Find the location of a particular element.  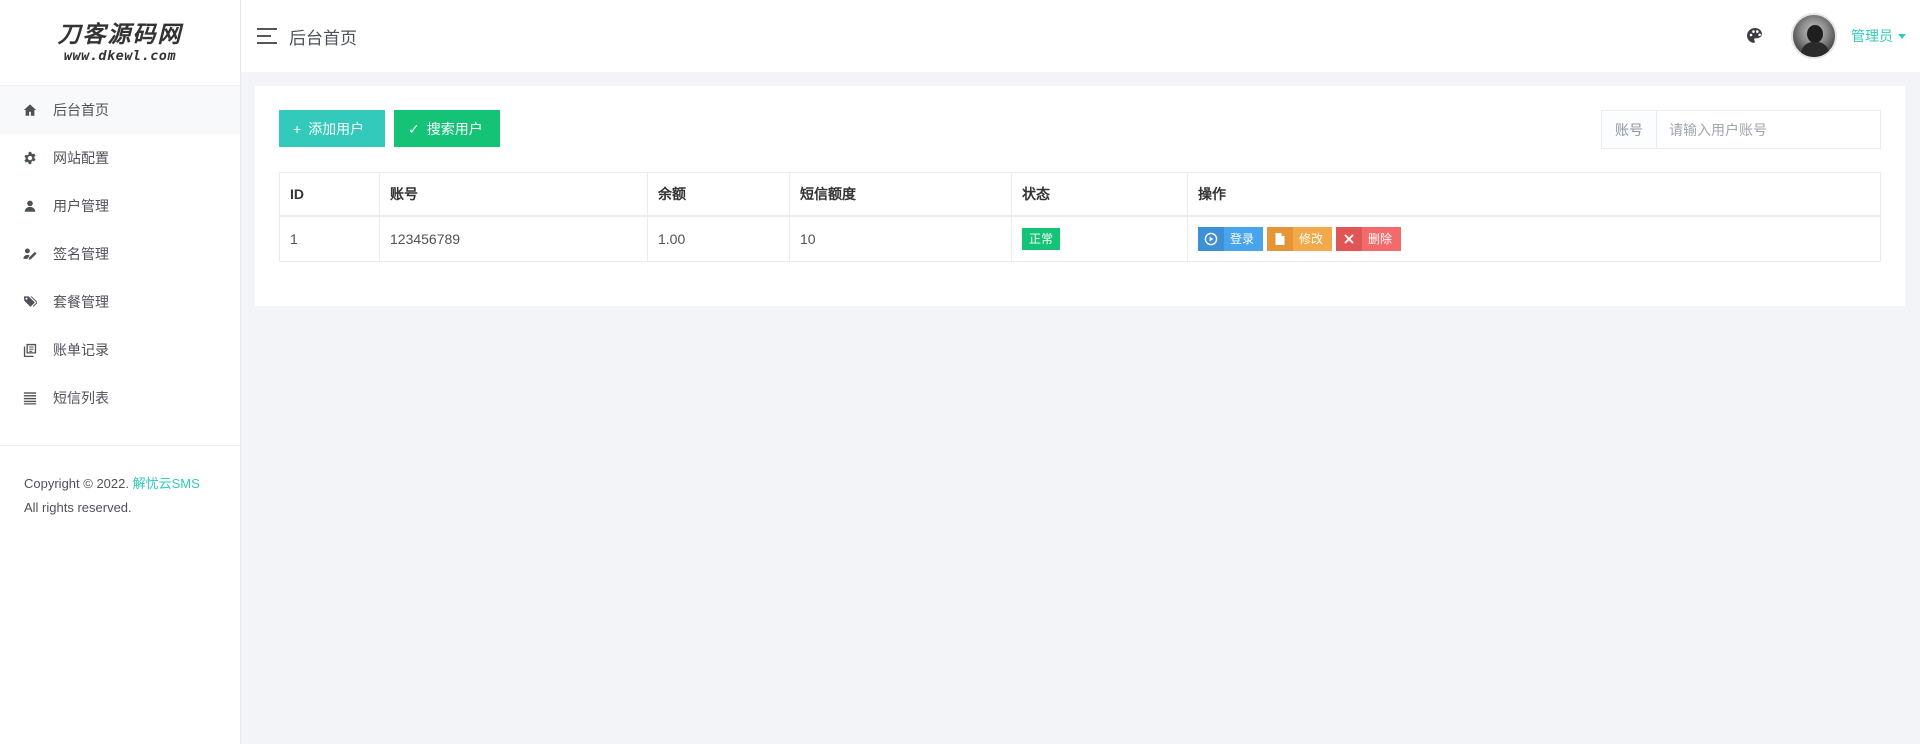

copyright-text: Copyright © 2022. is located at coordinates (76, 483).